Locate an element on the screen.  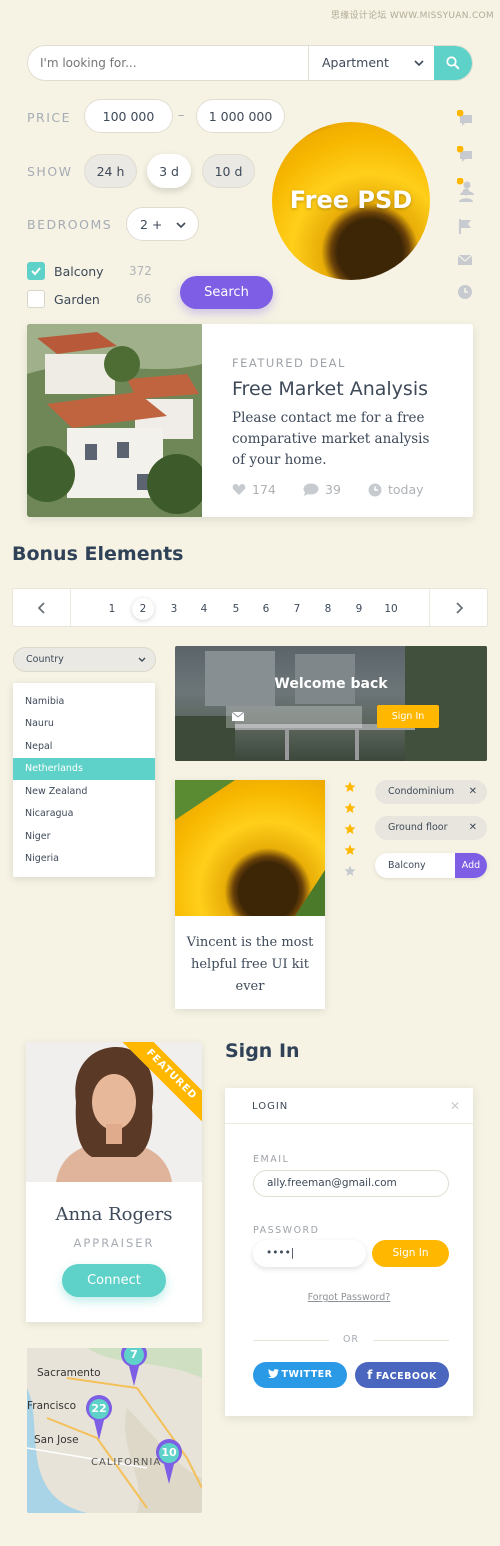
country-option: Nicaragua is located at coordinates (84, 814).